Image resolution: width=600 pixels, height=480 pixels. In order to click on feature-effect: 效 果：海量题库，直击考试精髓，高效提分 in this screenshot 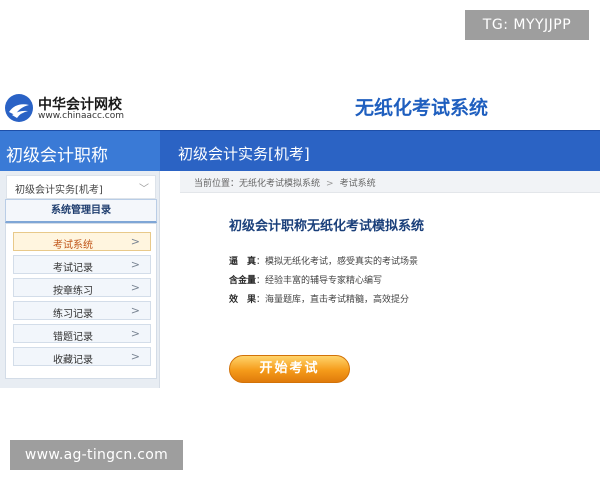, I will do `click(319, 298)`.